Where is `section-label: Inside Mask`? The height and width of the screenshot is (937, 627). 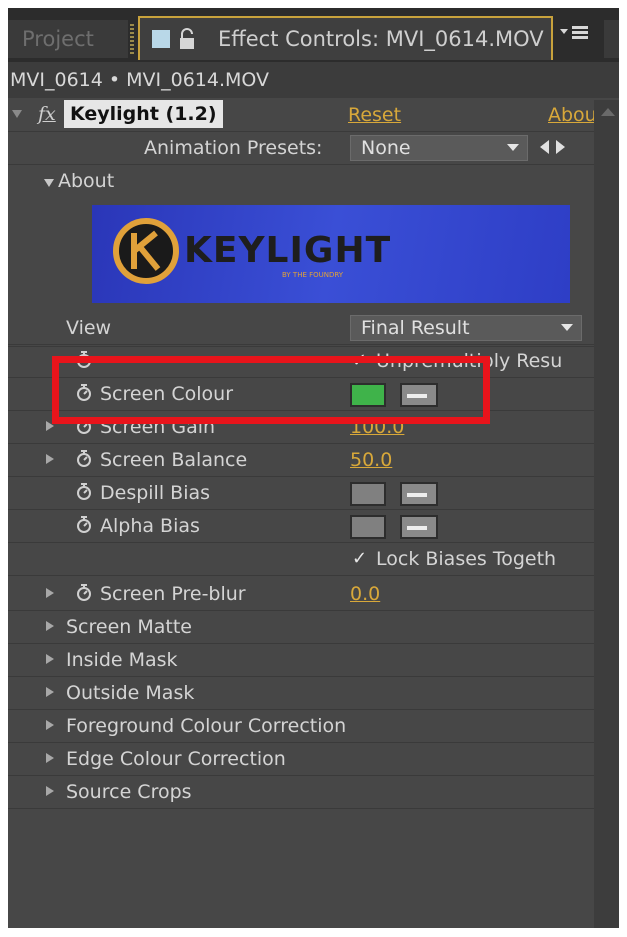 section-label: Inside Mask is located at coordinates (122, 660).